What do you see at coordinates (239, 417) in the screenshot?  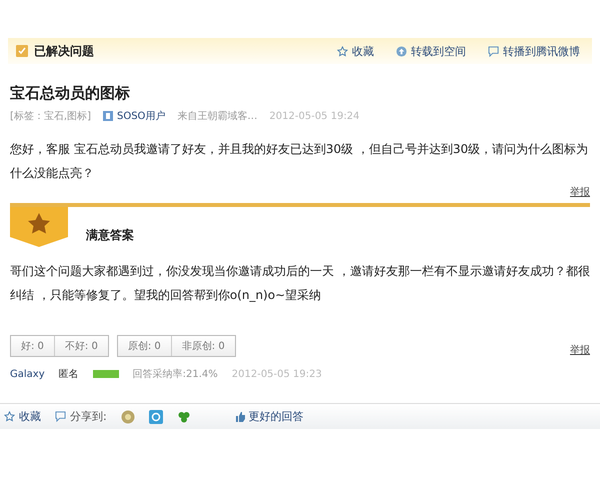 I see `thumbs-up-icon` at bounding box center [239, 417].